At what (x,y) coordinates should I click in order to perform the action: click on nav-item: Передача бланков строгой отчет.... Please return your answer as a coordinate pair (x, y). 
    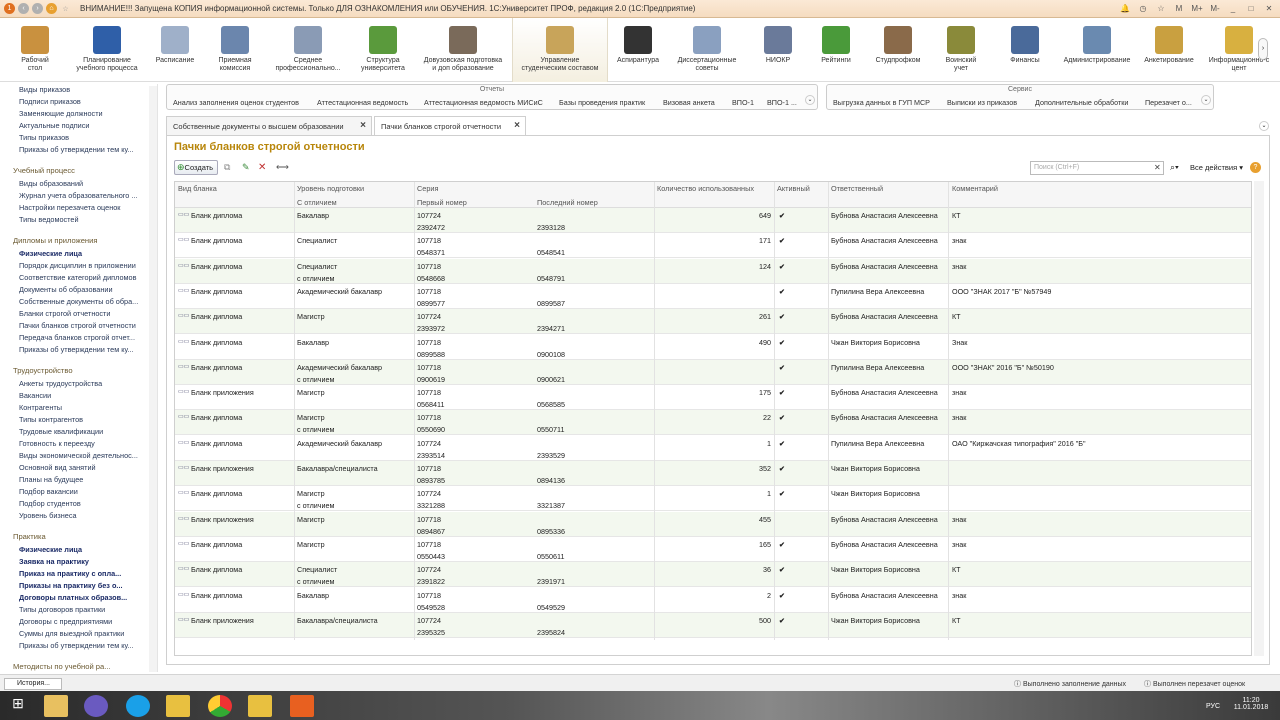
    Looking at the image, I should click on (79, 337).